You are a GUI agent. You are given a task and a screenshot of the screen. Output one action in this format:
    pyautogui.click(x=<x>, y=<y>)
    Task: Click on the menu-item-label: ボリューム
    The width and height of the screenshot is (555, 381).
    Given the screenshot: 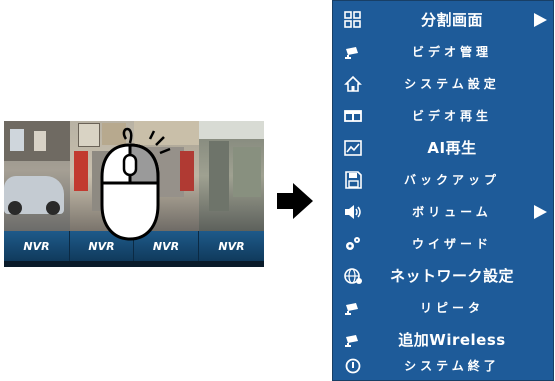 What is the action you would take?
    pyautogui.click(x=452, y=212)
    